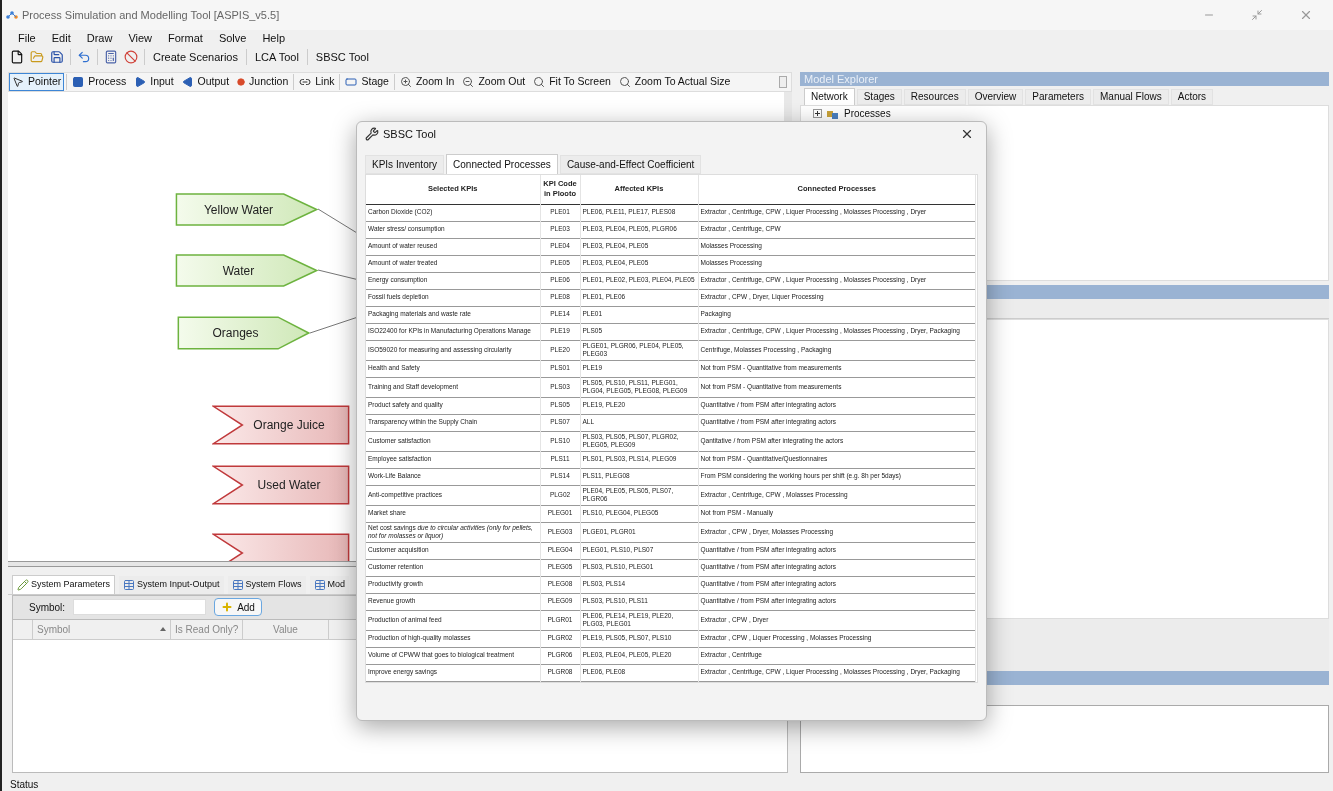  I want to click on window-title: Process Simulation and Modelling Tool [ASPIS_v5.5], so click(151, 15).